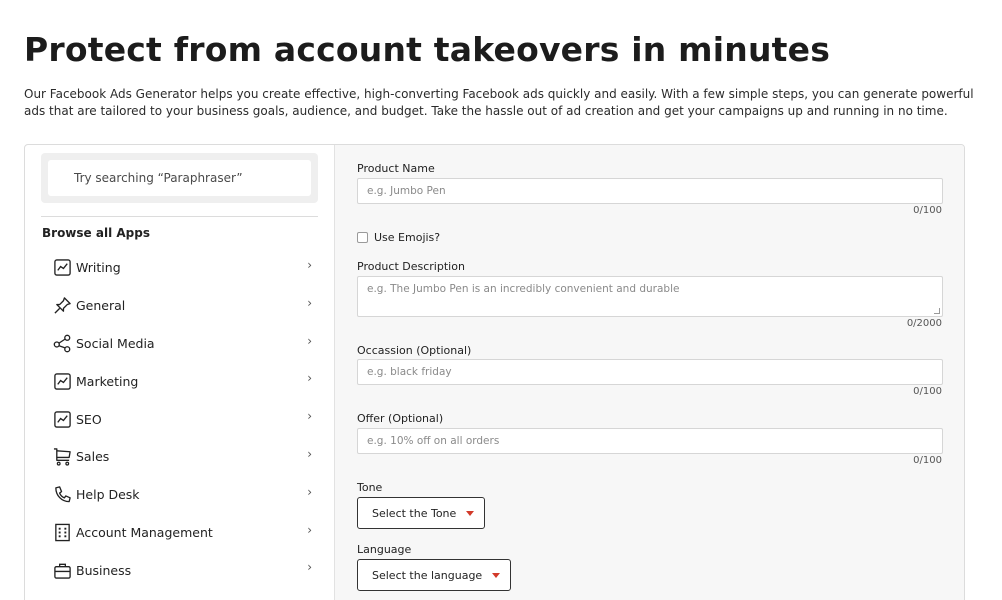  I want to click on sidebar-item-help-desk: Help Desk ›, so click(179, 495).